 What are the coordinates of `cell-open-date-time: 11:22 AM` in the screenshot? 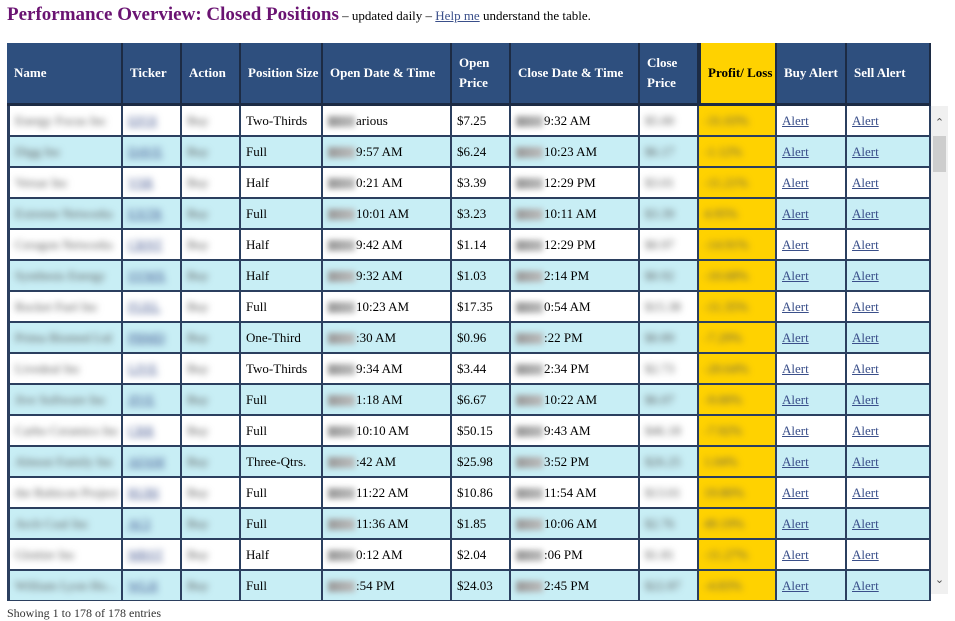 It's located at (382, 492).